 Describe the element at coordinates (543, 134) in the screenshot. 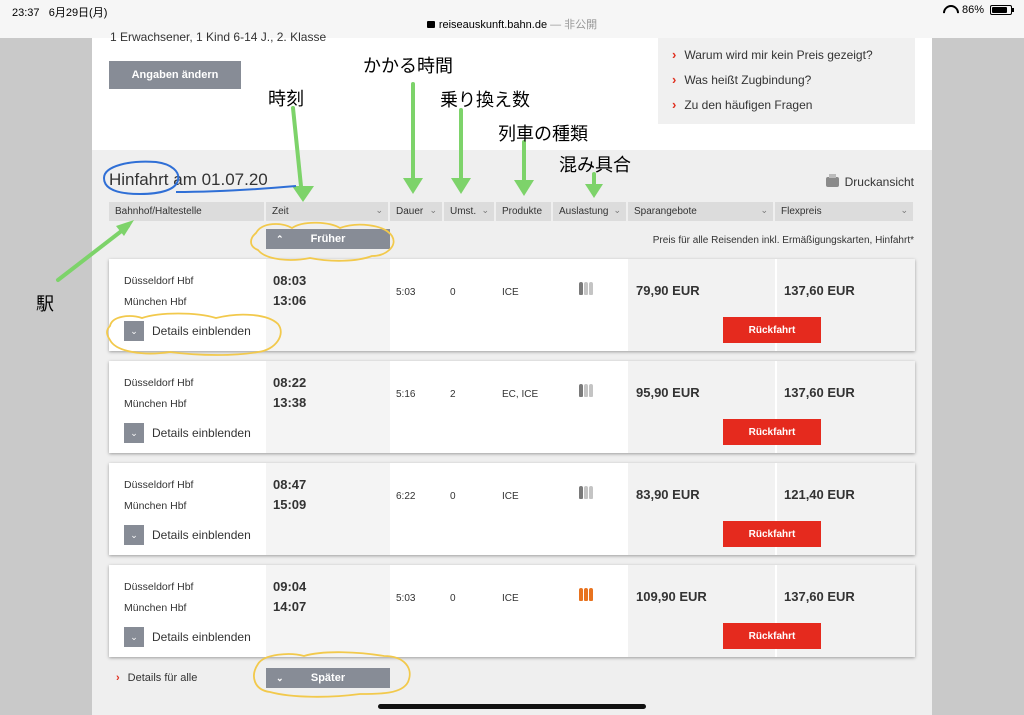

I see `annotation-label-train-type: 列車の種類` at that location.